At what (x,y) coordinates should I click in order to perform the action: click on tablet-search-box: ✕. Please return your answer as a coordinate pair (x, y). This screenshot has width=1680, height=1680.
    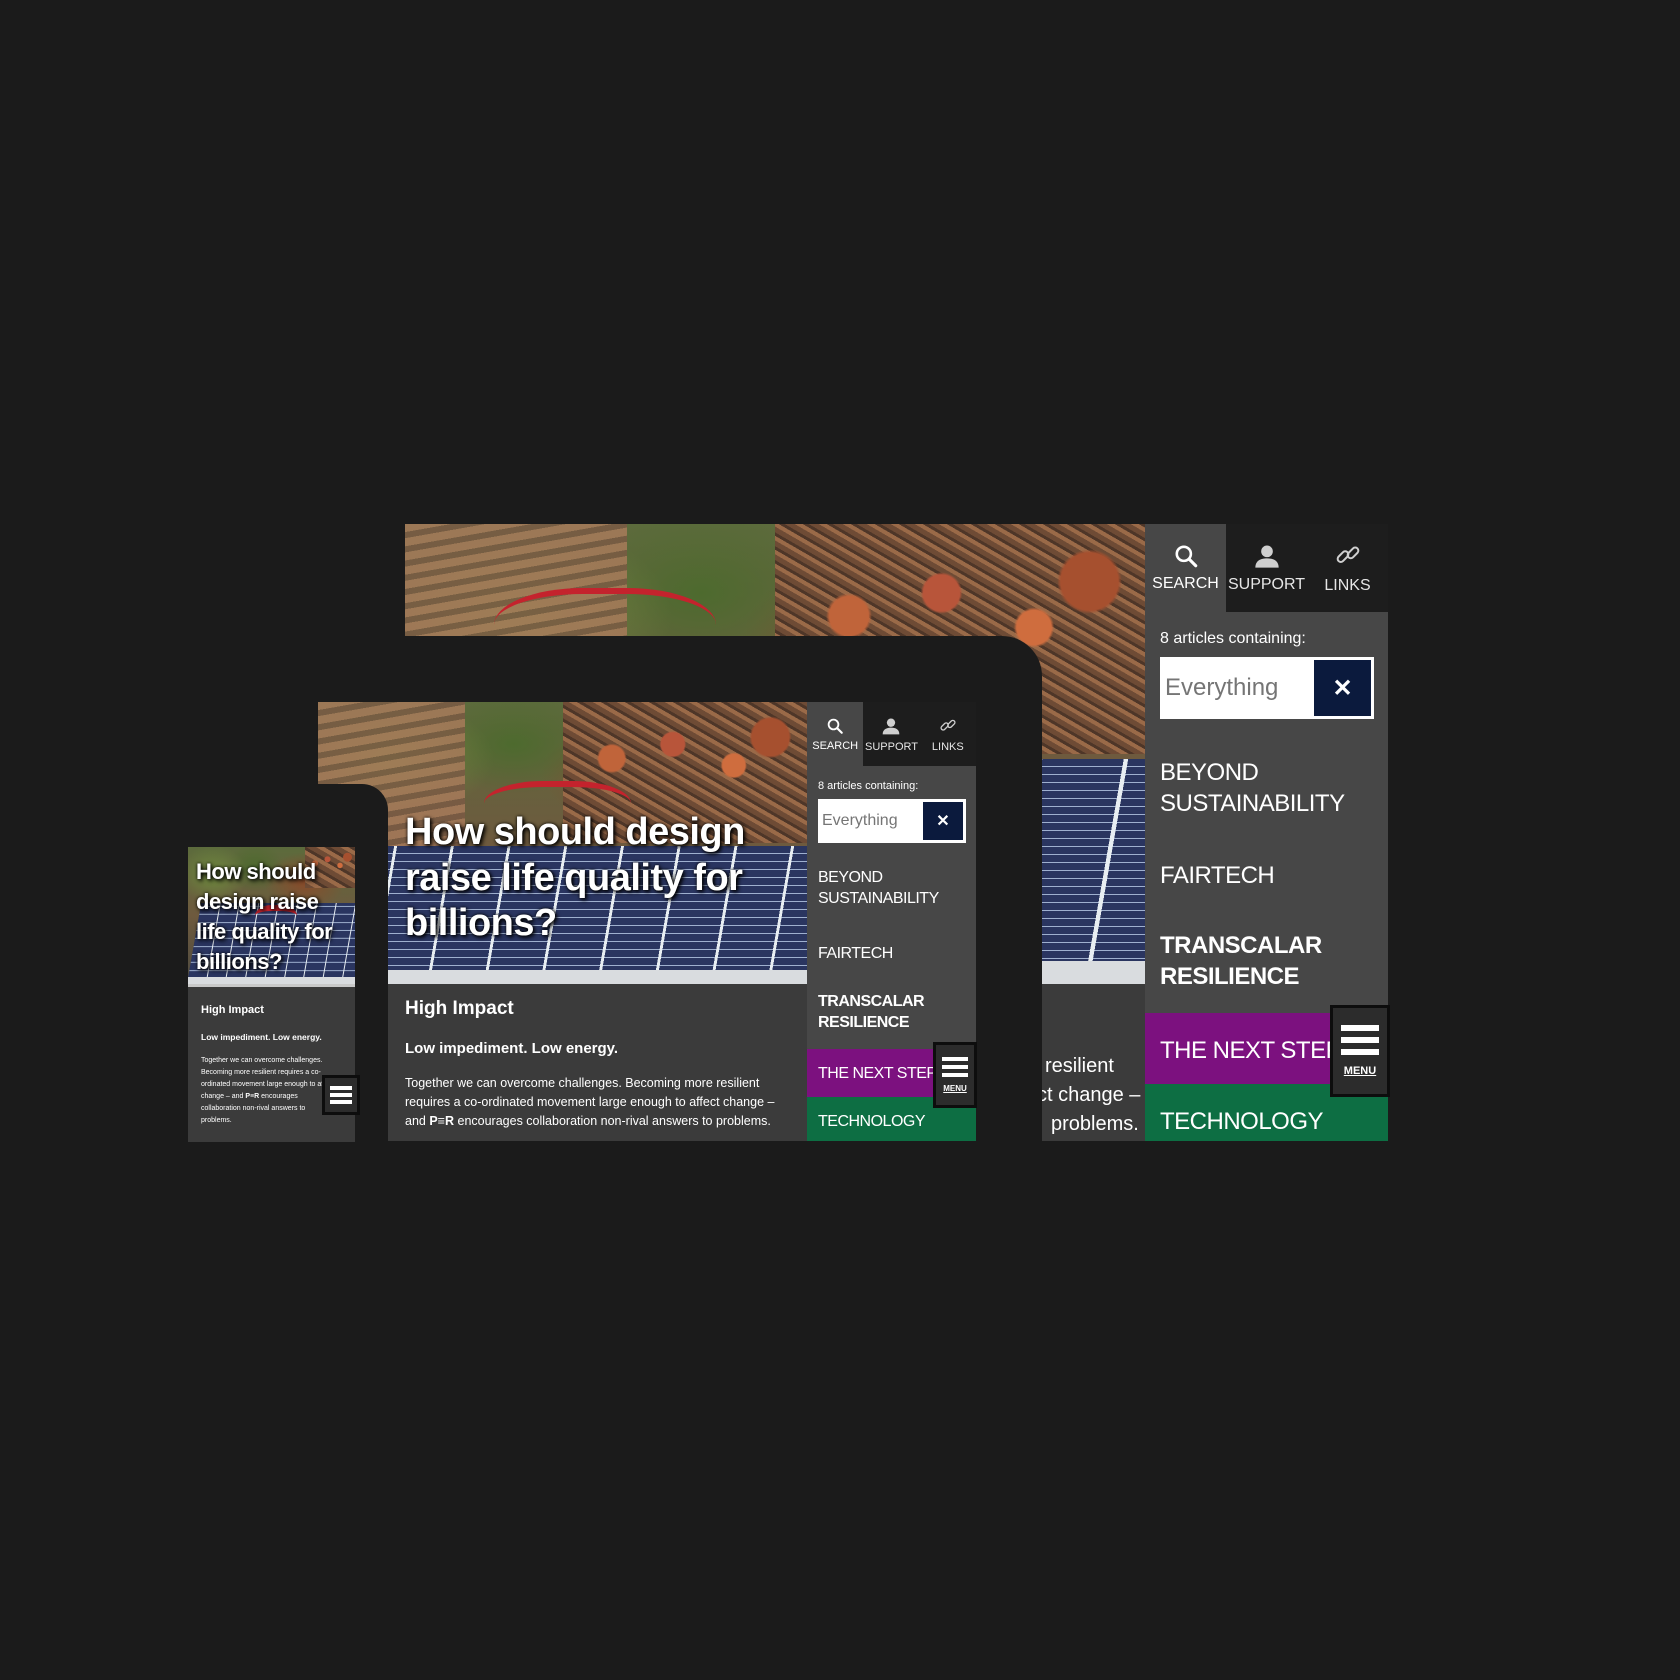
    Looking at the image, I should click on (892, 821).